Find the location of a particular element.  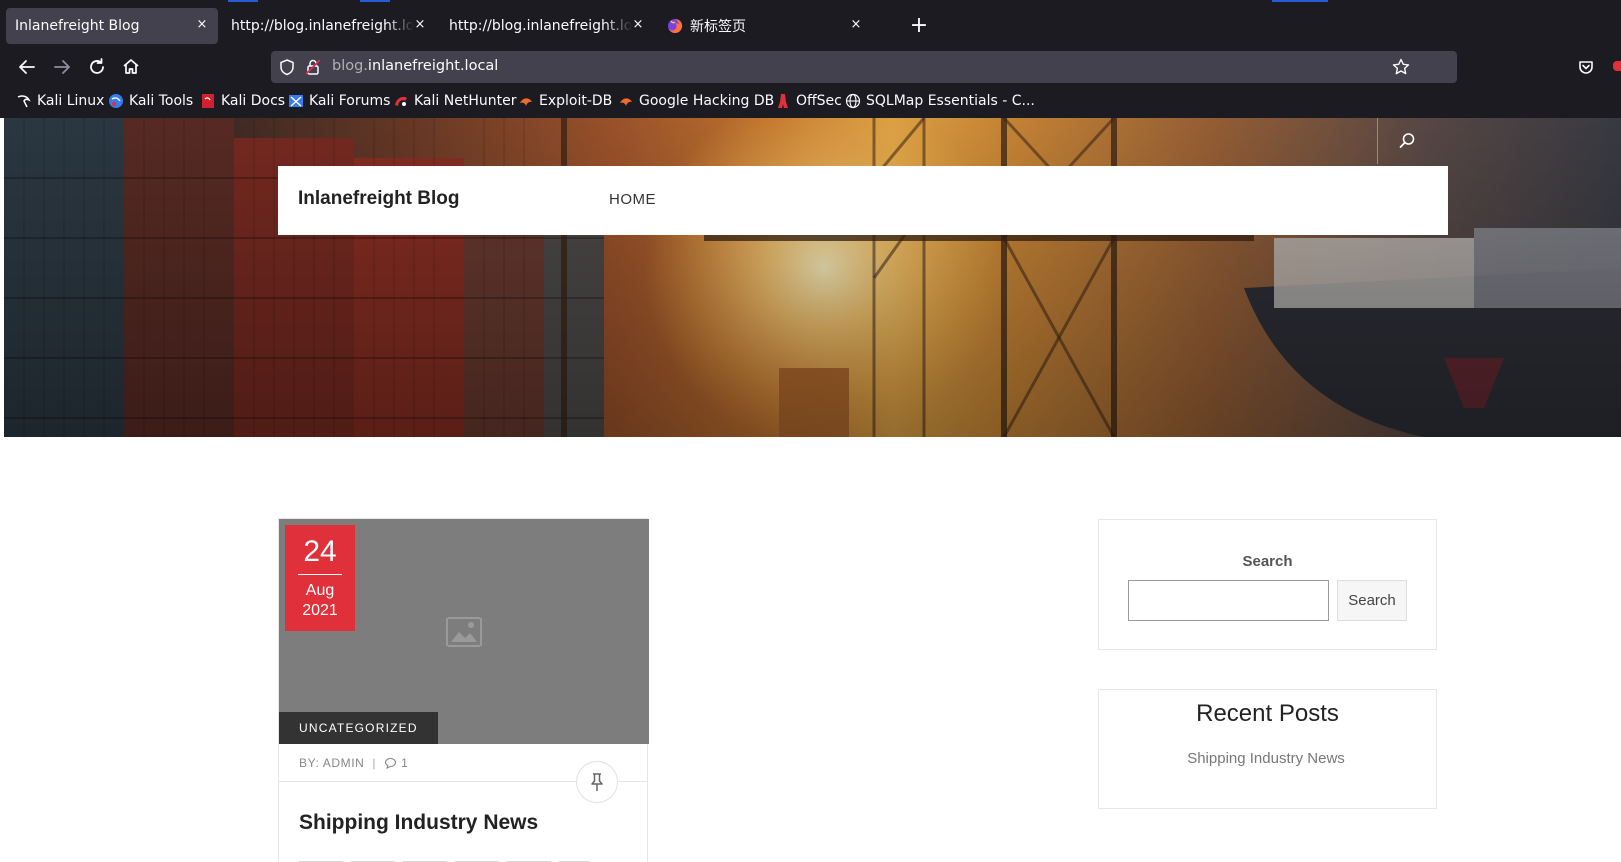

bookmark-kali-docs: Kali Docs is located at coordinates (242, 101).